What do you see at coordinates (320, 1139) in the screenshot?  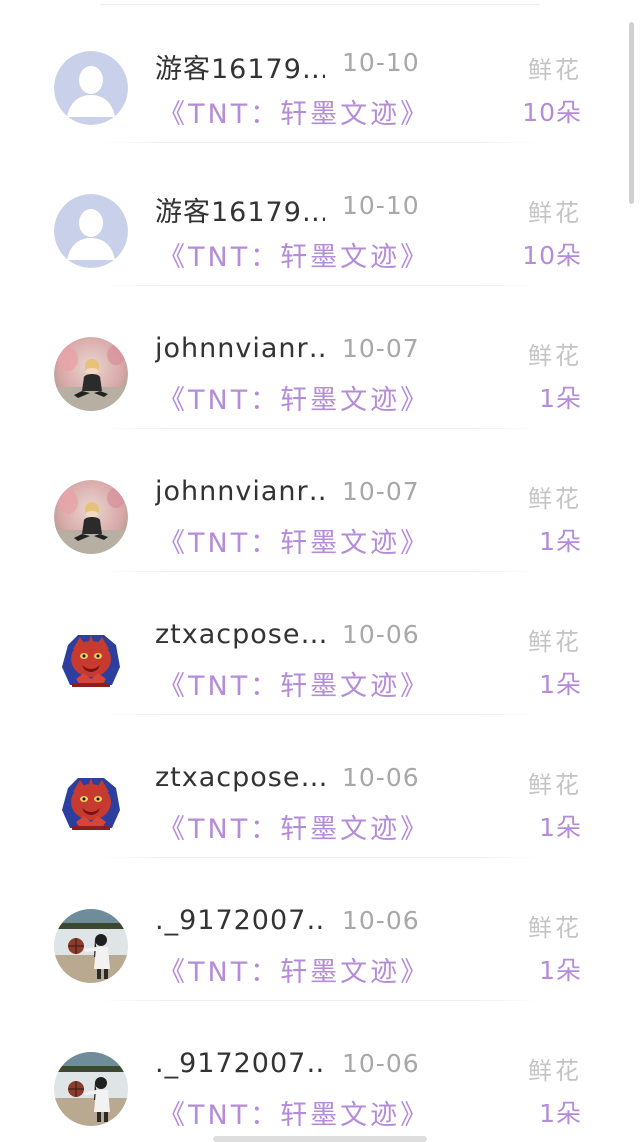 I see `home-indicator` at bounding box center [320, 1139].